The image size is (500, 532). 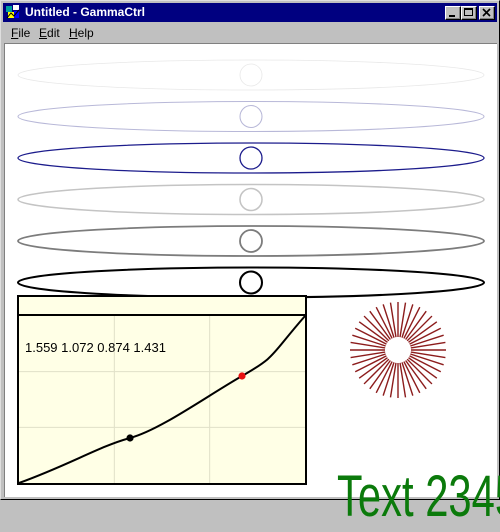 I want to click on sample-text: Text 2345, so click(x=418, y=496).